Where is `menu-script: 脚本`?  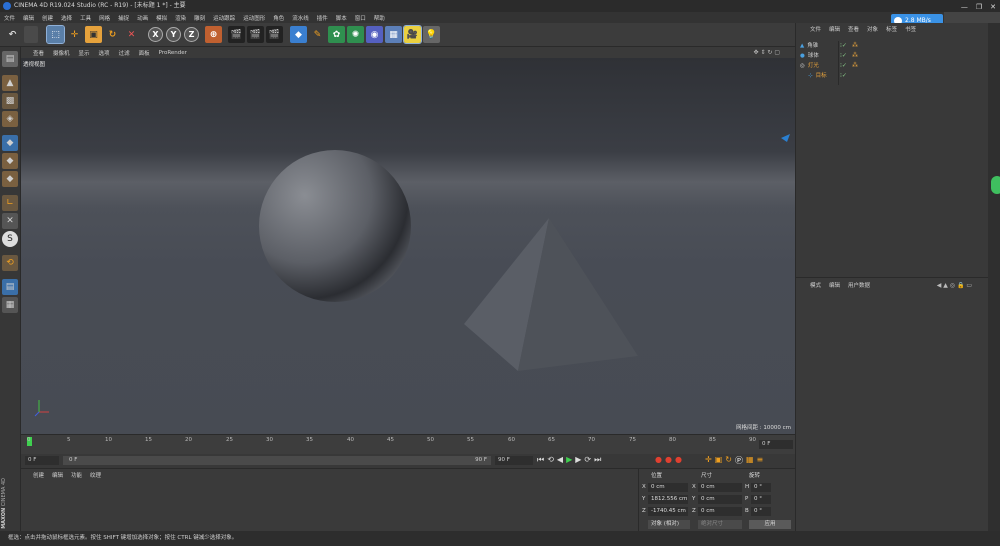 menu-script: 脚本 is located at coordinates (341, 18).